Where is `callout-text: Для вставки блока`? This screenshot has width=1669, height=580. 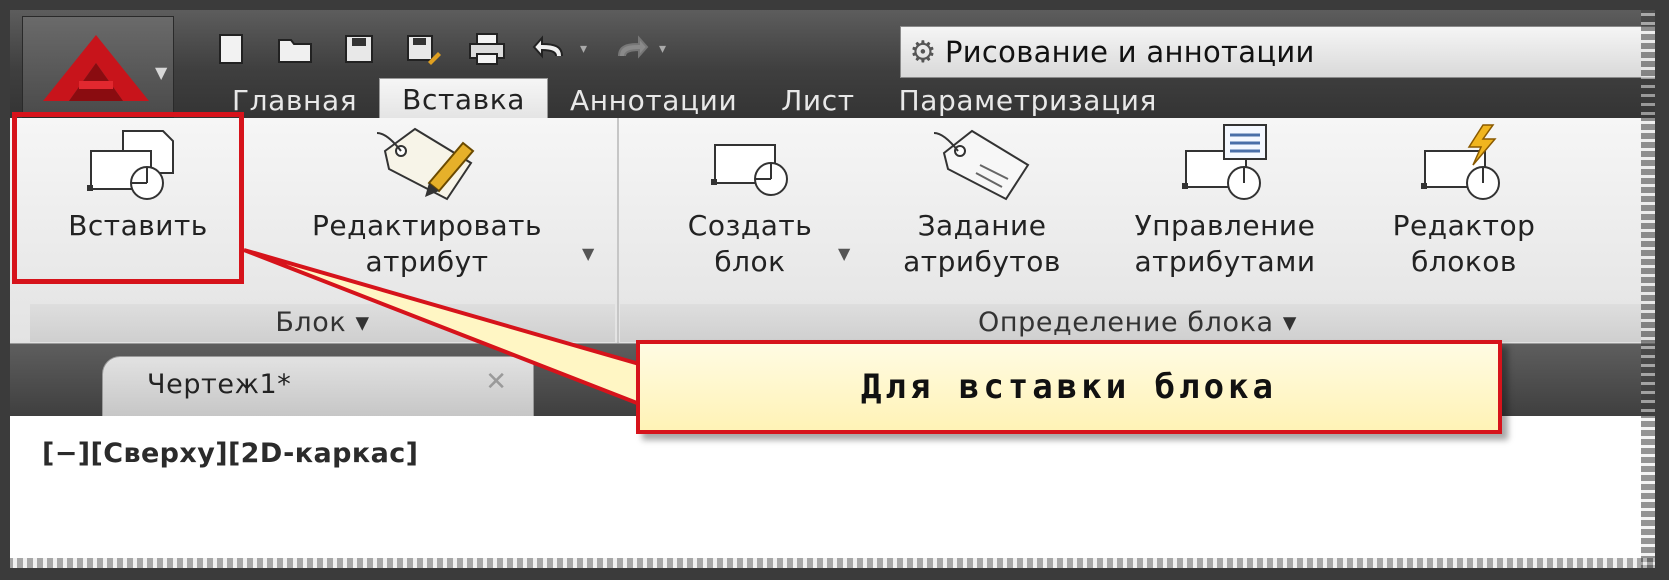
callout-text: Для вставки блока is located at coordinates (1069, 387).